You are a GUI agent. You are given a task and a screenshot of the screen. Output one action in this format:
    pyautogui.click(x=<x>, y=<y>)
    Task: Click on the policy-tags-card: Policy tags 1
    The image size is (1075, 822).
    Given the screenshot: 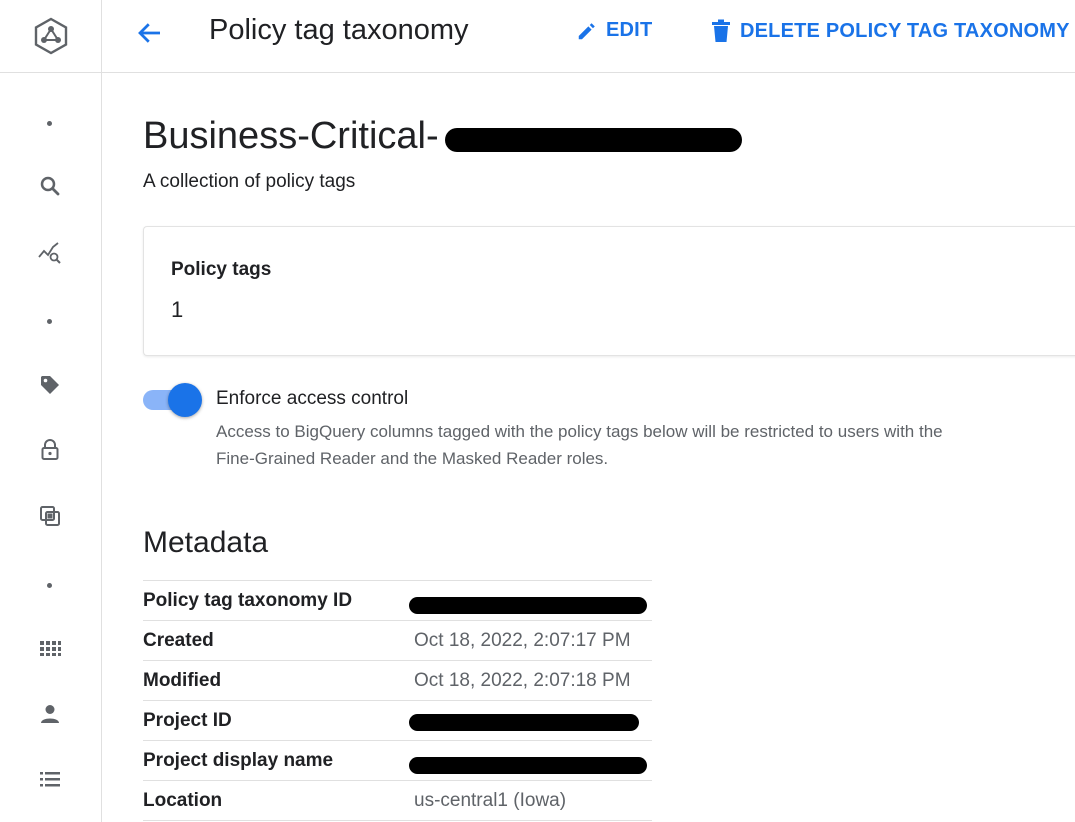 What is the action you would take?
    pyautogui.click(x=609, y=291)
    